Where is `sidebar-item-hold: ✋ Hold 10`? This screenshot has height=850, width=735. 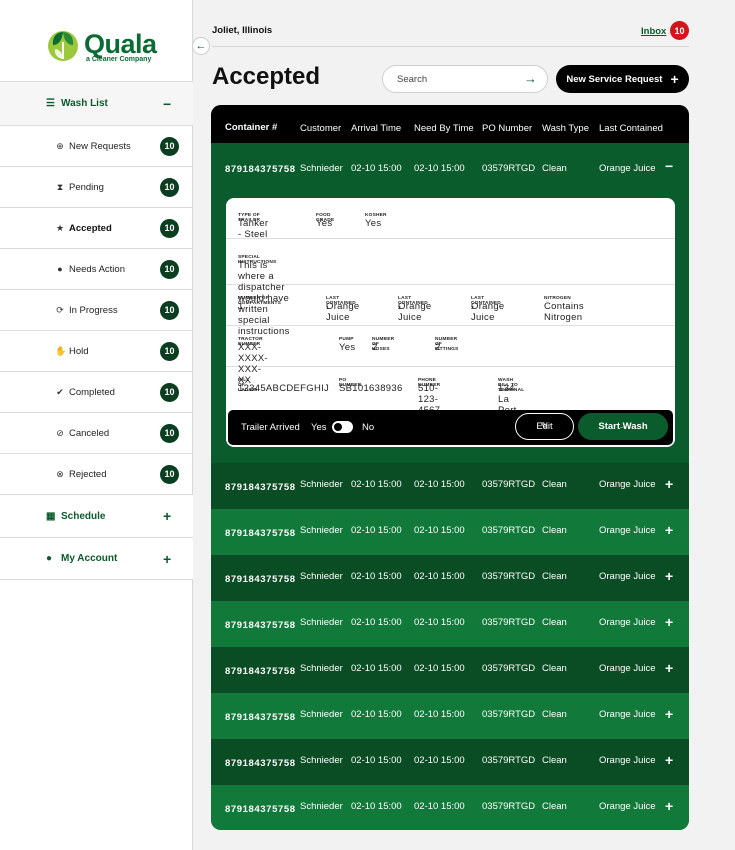
sidebar-item-hold: ✋ Hold 10 is located at coordinates (96, 350).